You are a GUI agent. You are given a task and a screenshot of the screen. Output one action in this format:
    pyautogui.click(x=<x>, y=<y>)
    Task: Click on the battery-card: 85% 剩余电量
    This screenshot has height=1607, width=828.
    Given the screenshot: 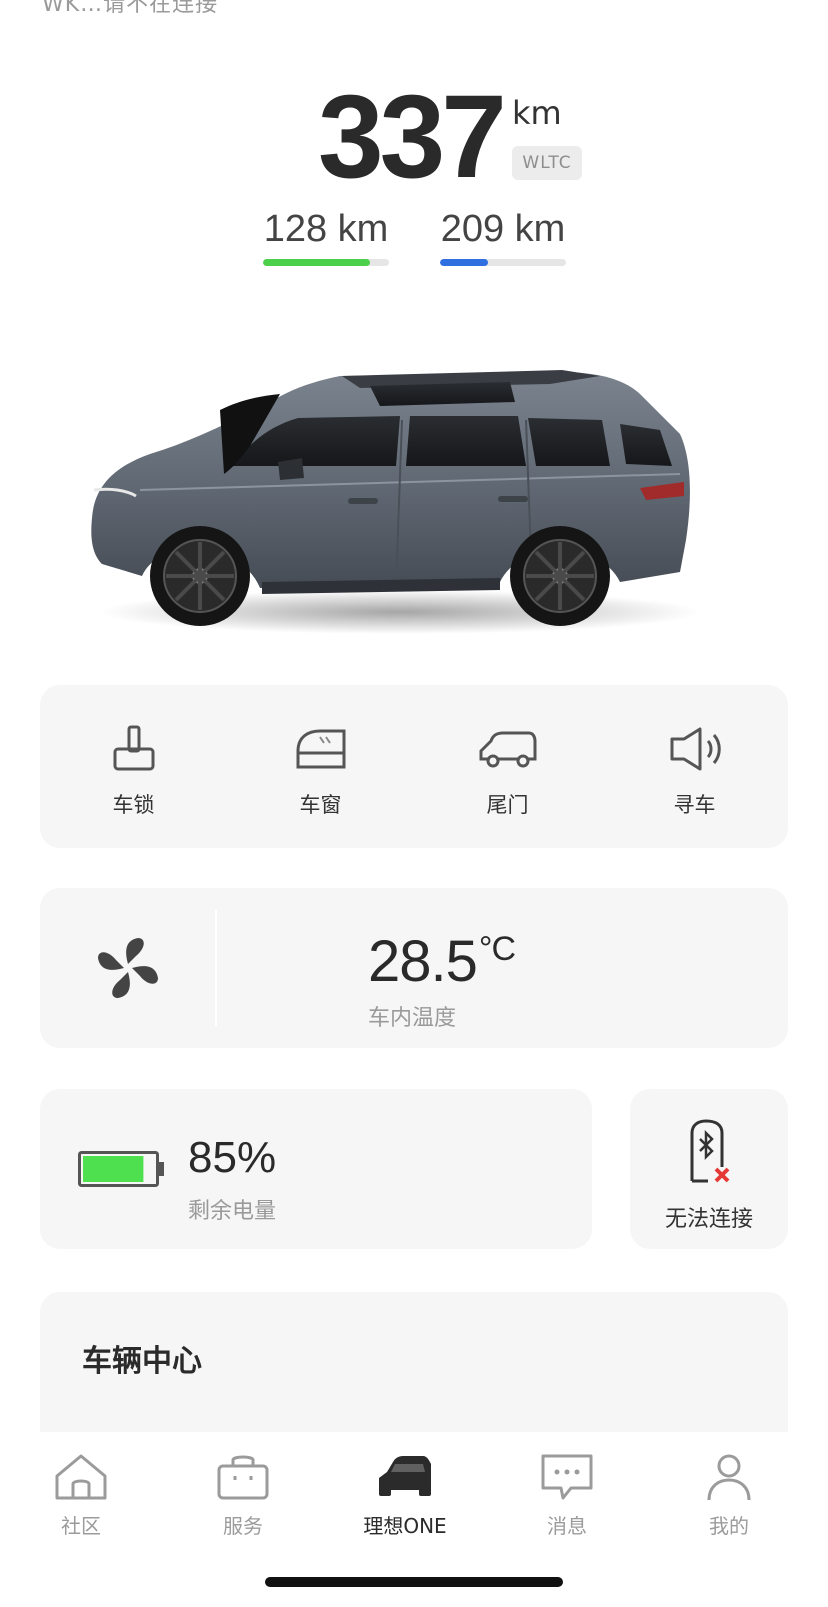 What is the action you would take?
    pyautogui.click(x=316, y=1169)
    